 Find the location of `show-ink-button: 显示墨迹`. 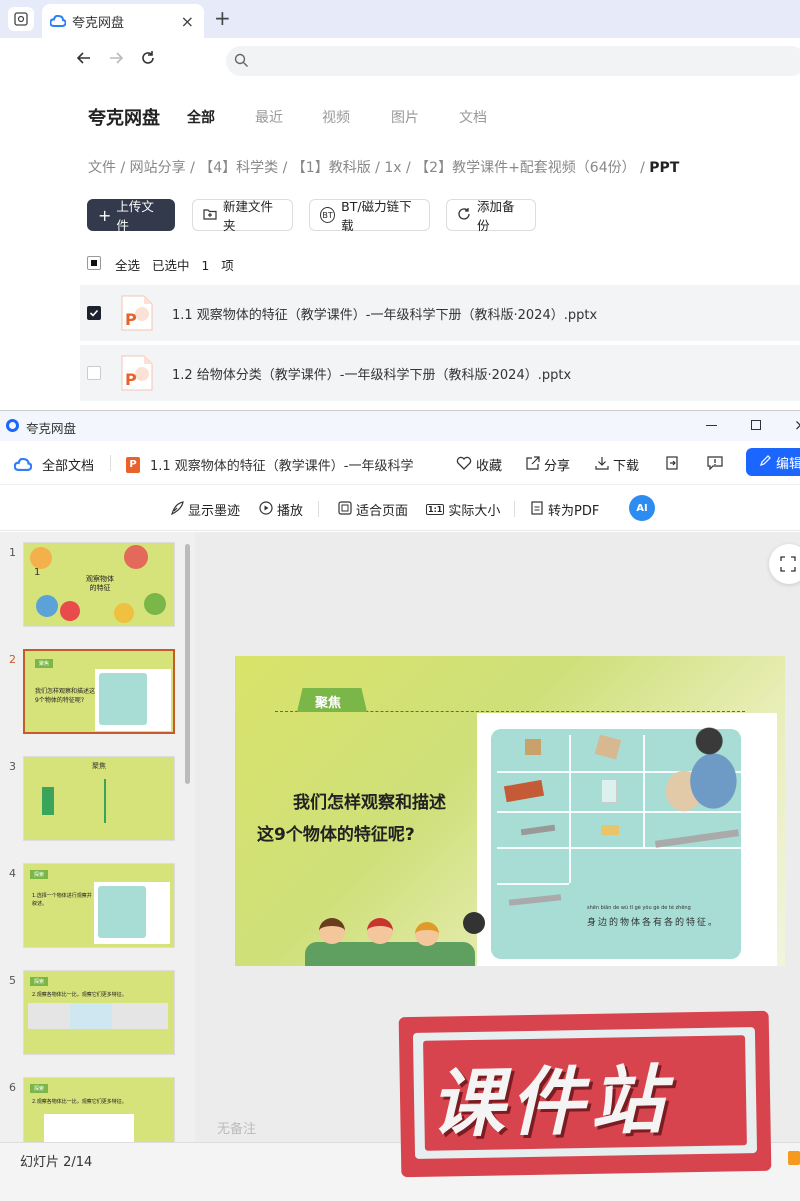

show-ink-button: 显示墨迹 is located at coordinates (205, 509).